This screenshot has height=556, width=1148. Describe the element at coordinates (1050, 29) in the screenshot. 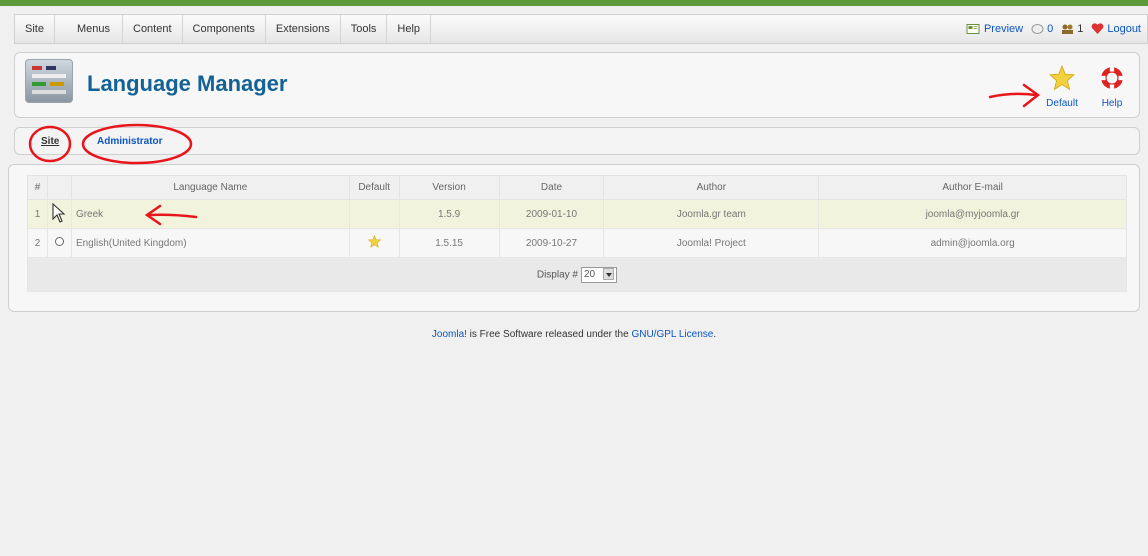

I see `messages-count: 0` at that location.